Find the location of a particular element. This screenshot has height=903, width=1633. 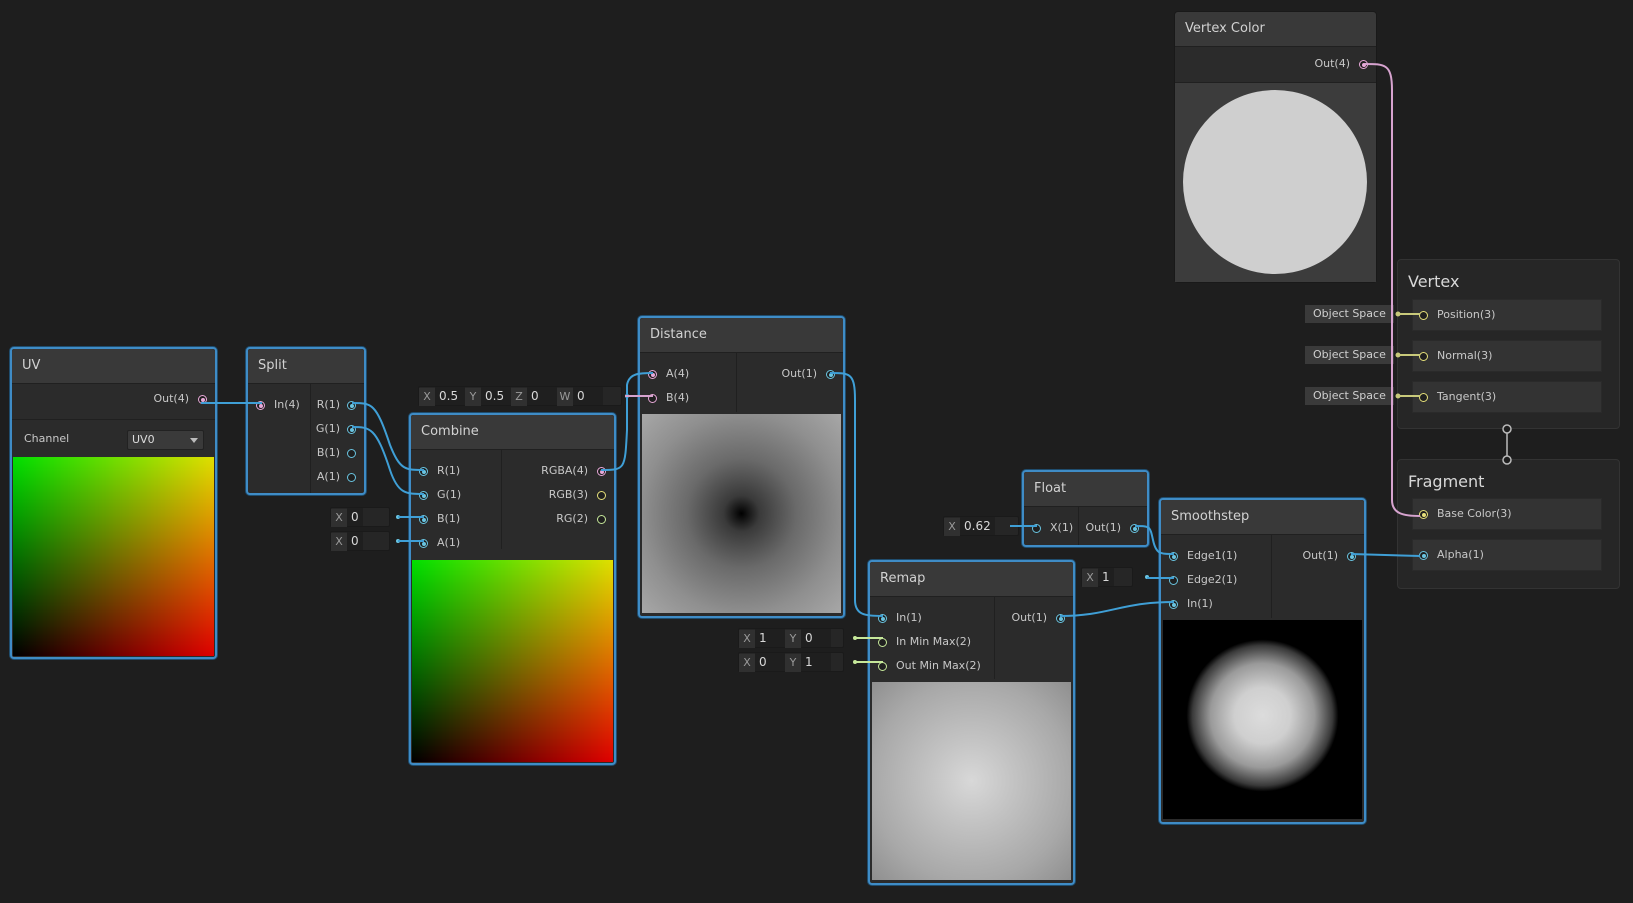

vertex-slot-position: Position(3) is located at coordinates (1507, 315).